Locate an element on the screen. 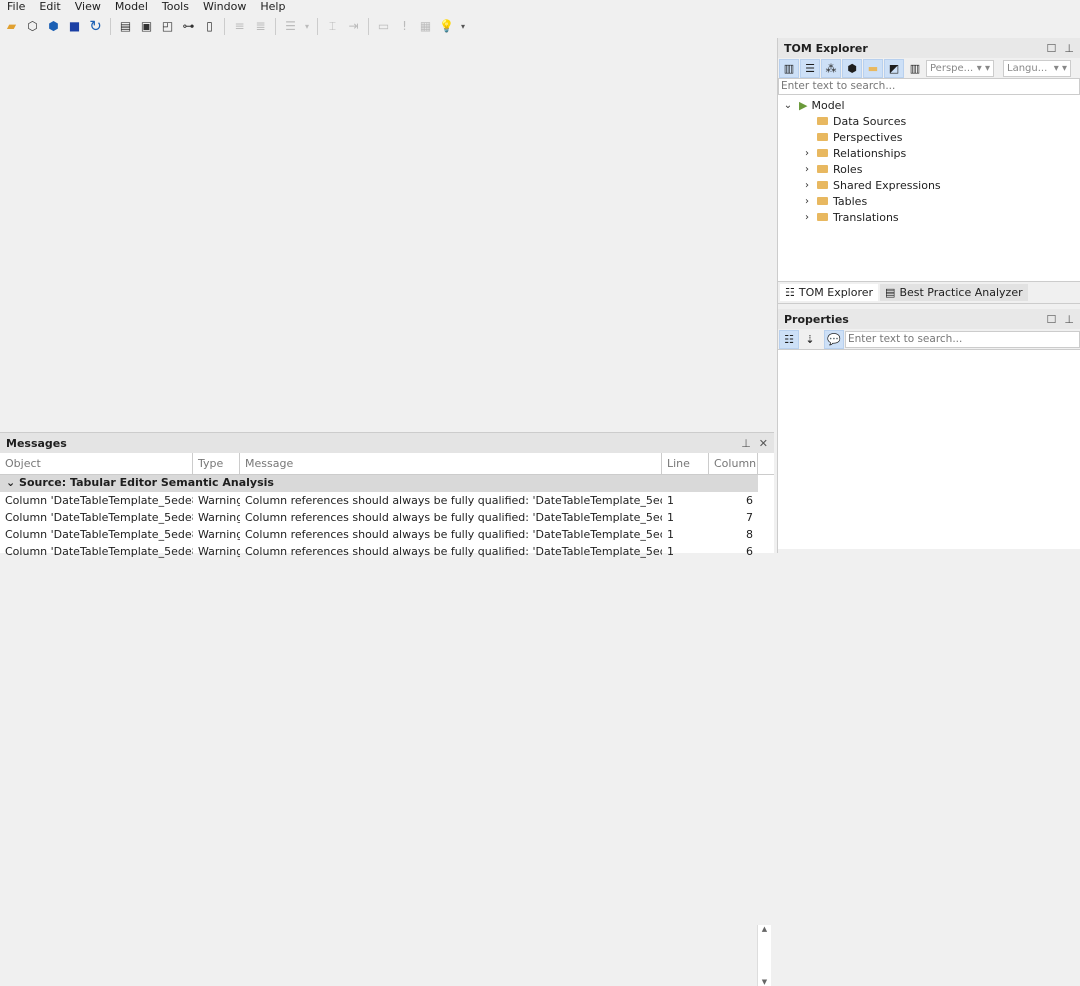  tree-node: › Relationships is located at coordinates (929, 153).